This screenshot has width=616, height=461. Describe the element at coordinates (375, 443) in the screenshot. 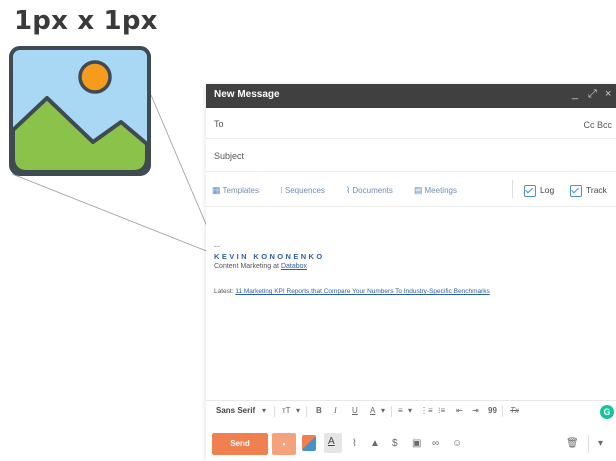

I see `drive-icon: ▲` at that location.